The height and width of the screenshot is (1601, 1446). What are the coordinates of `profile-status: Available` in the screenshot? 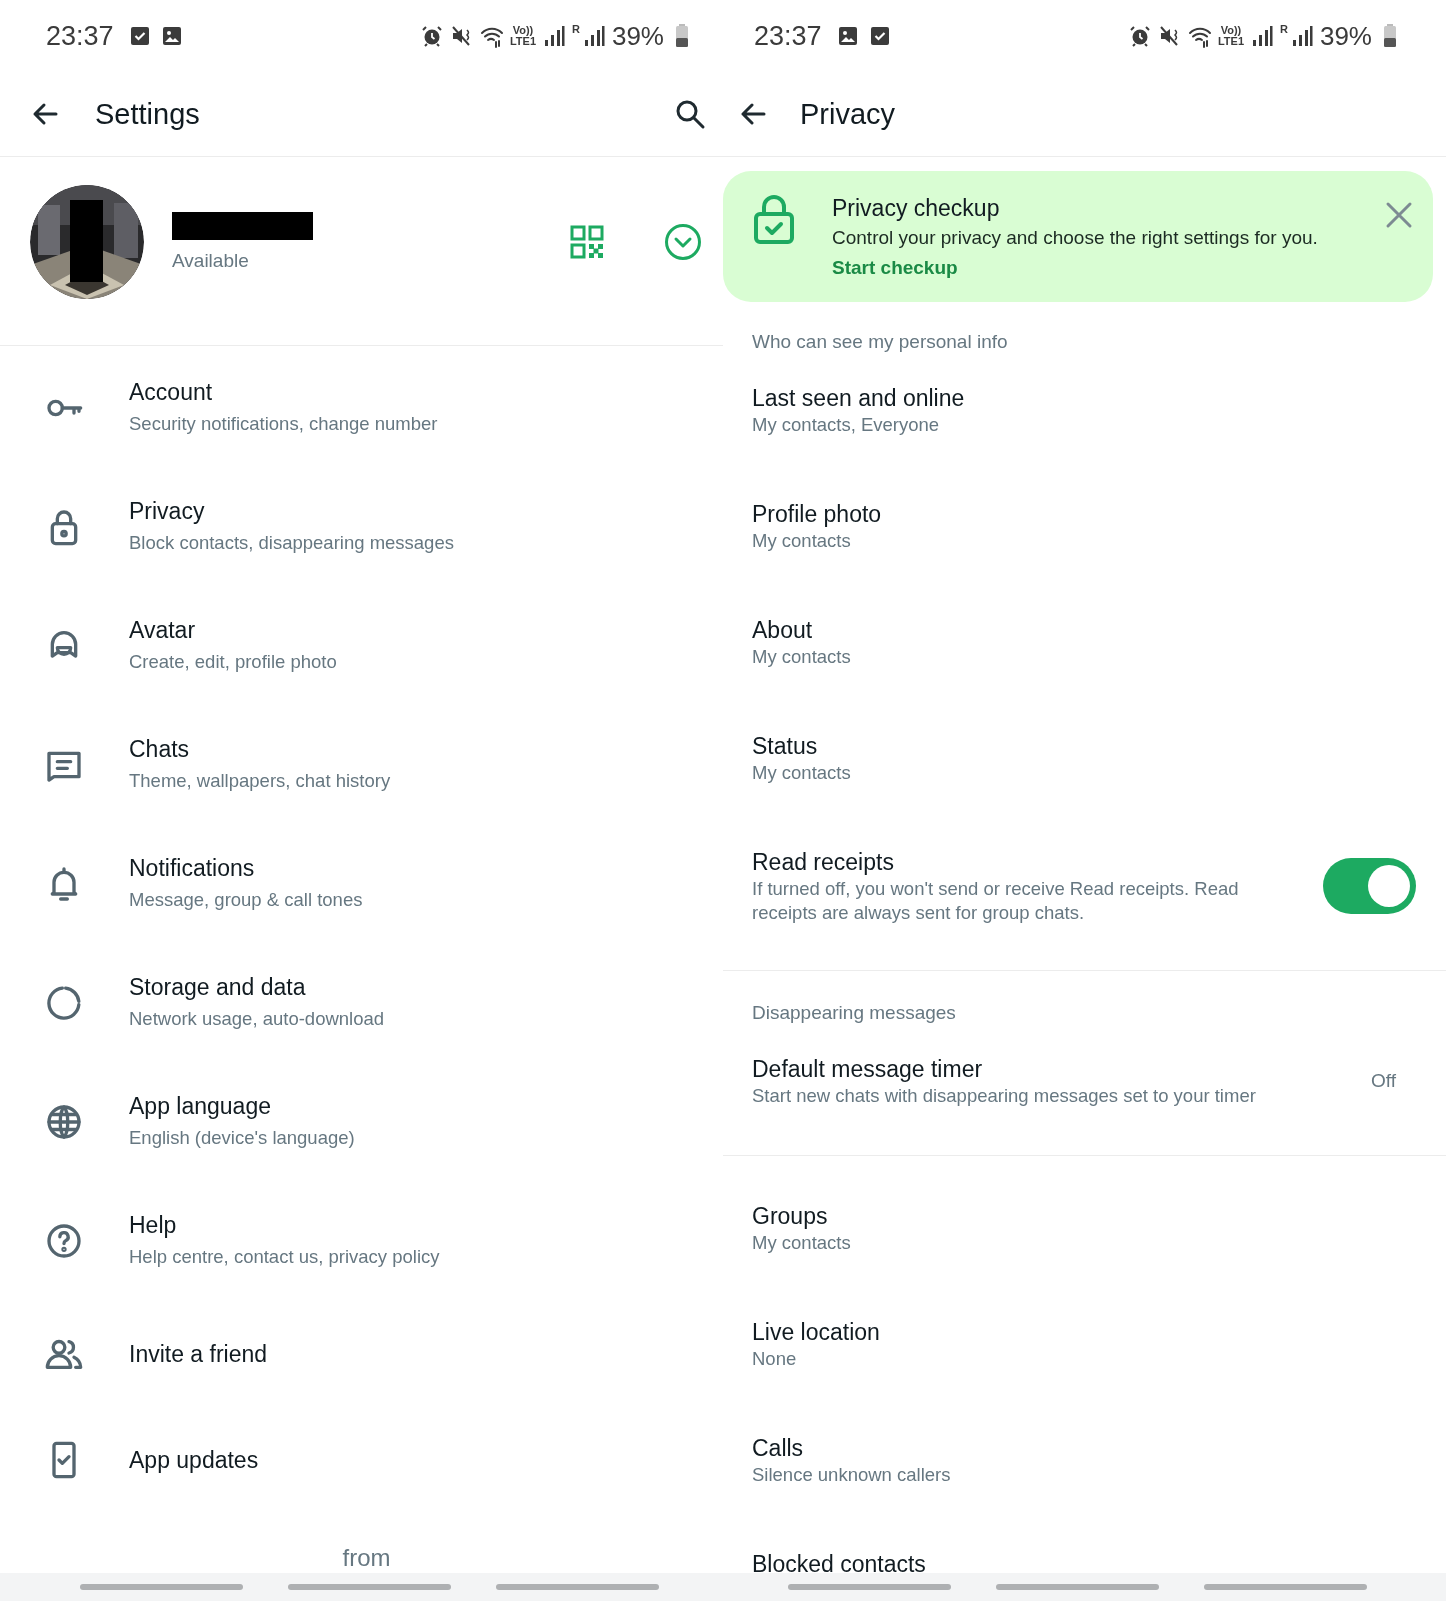 It's located at (211, 261).